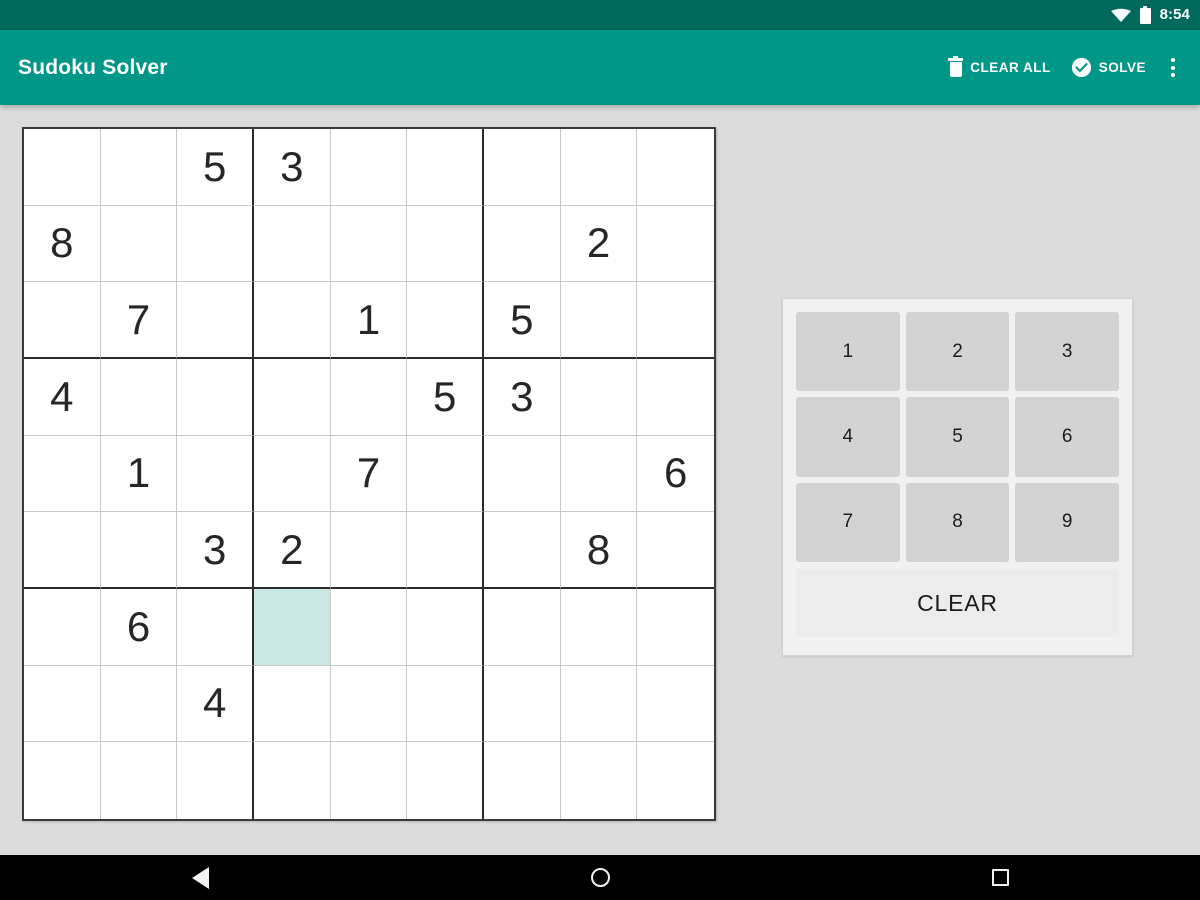 Image resolution: width=1200 pixels, height=900 pixels. Describe the element at coordinates (139, 474) in the screenshot. I see `sudoku-cell-r5-c2: 1` at that location.